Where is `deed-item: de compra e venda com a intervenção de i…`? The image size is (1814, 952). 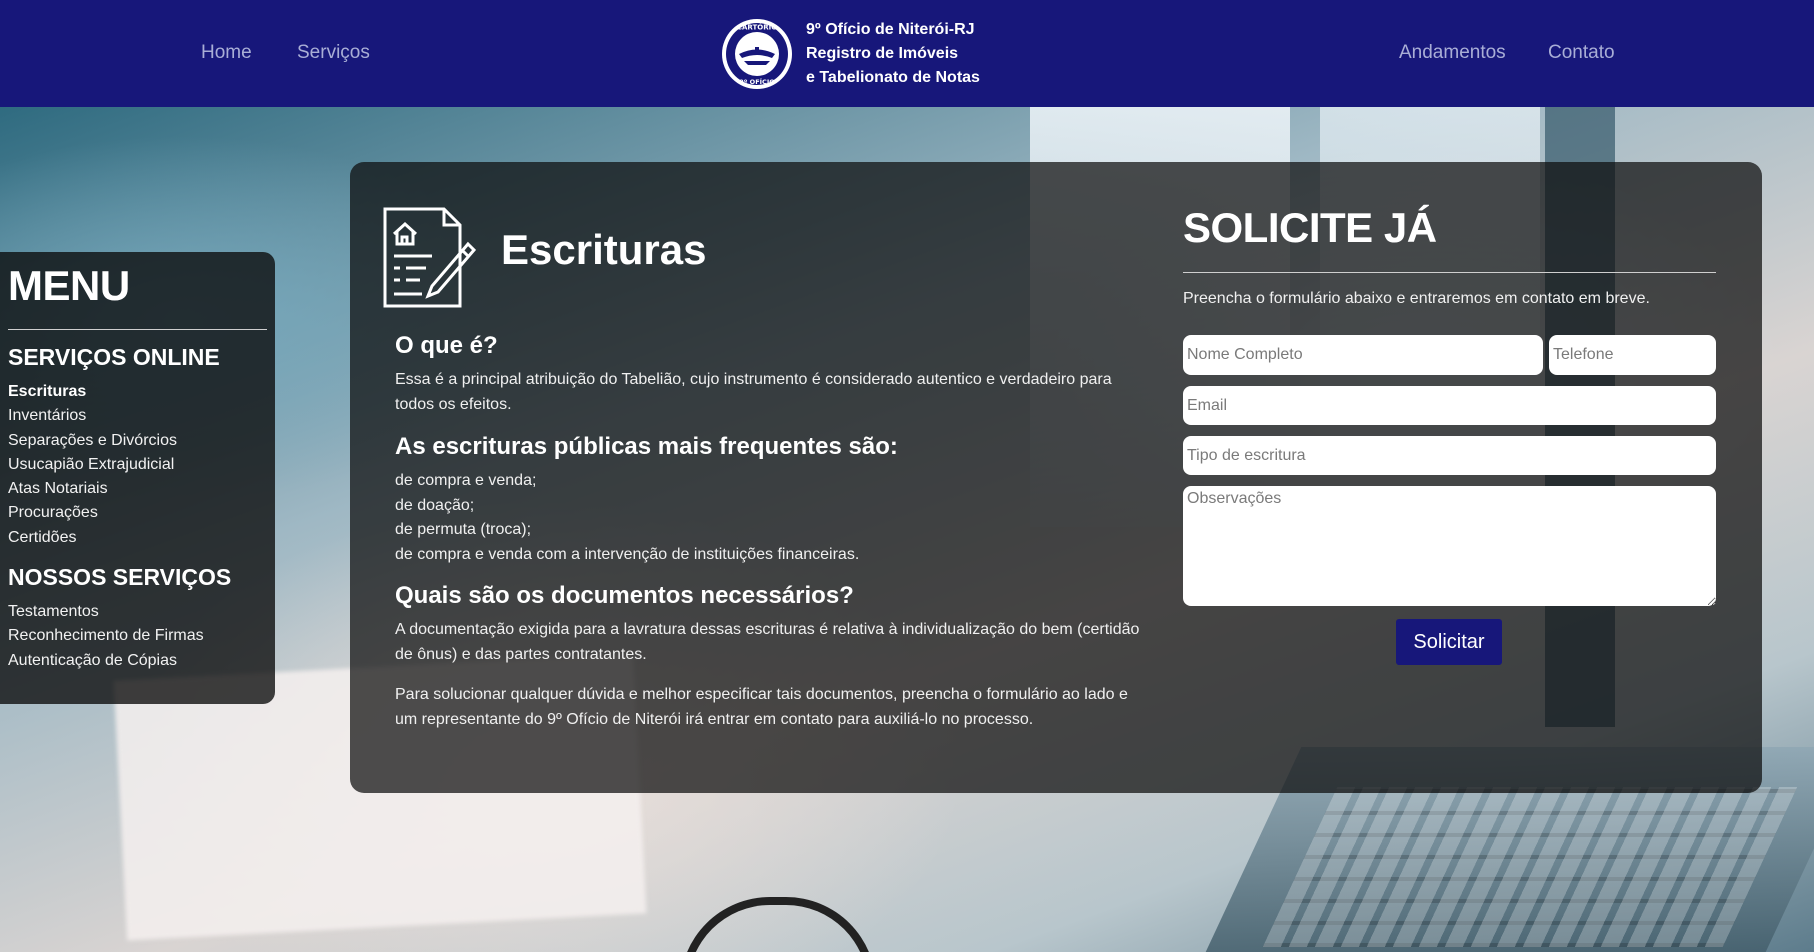 deed-item: de compra e venda com a intervenção de i… is located at coordinates (627, 554).